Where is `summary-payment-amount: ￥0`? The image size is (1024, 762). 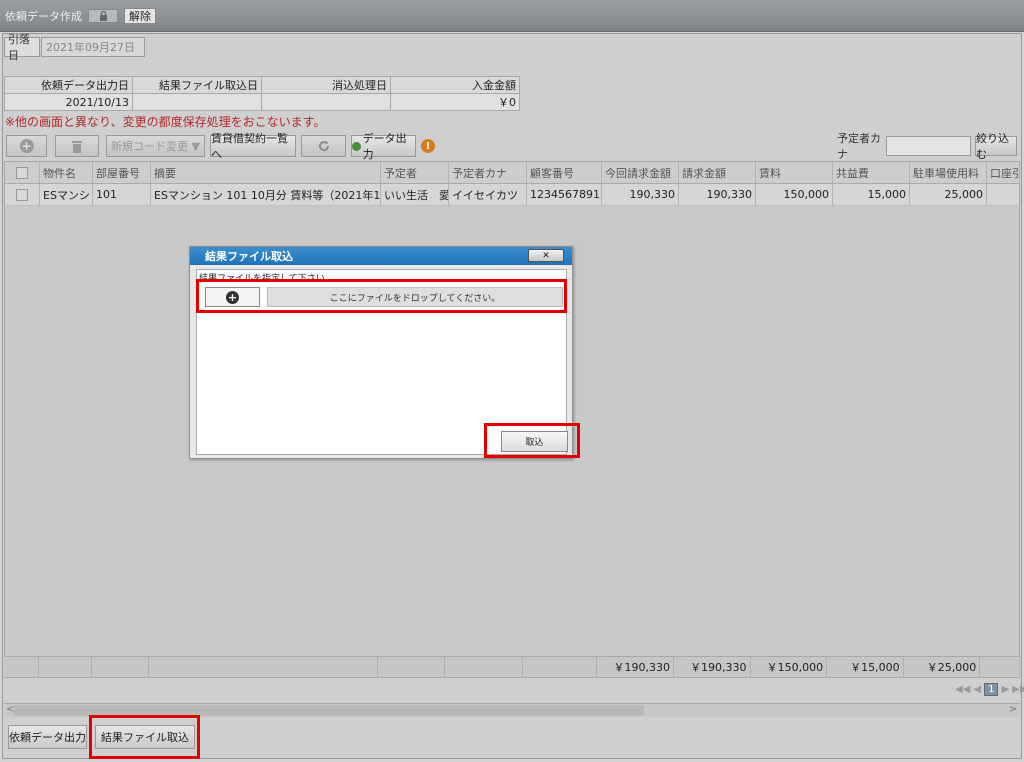 summary-payment-amount: ￥0 is located at coordinates (455, 102).